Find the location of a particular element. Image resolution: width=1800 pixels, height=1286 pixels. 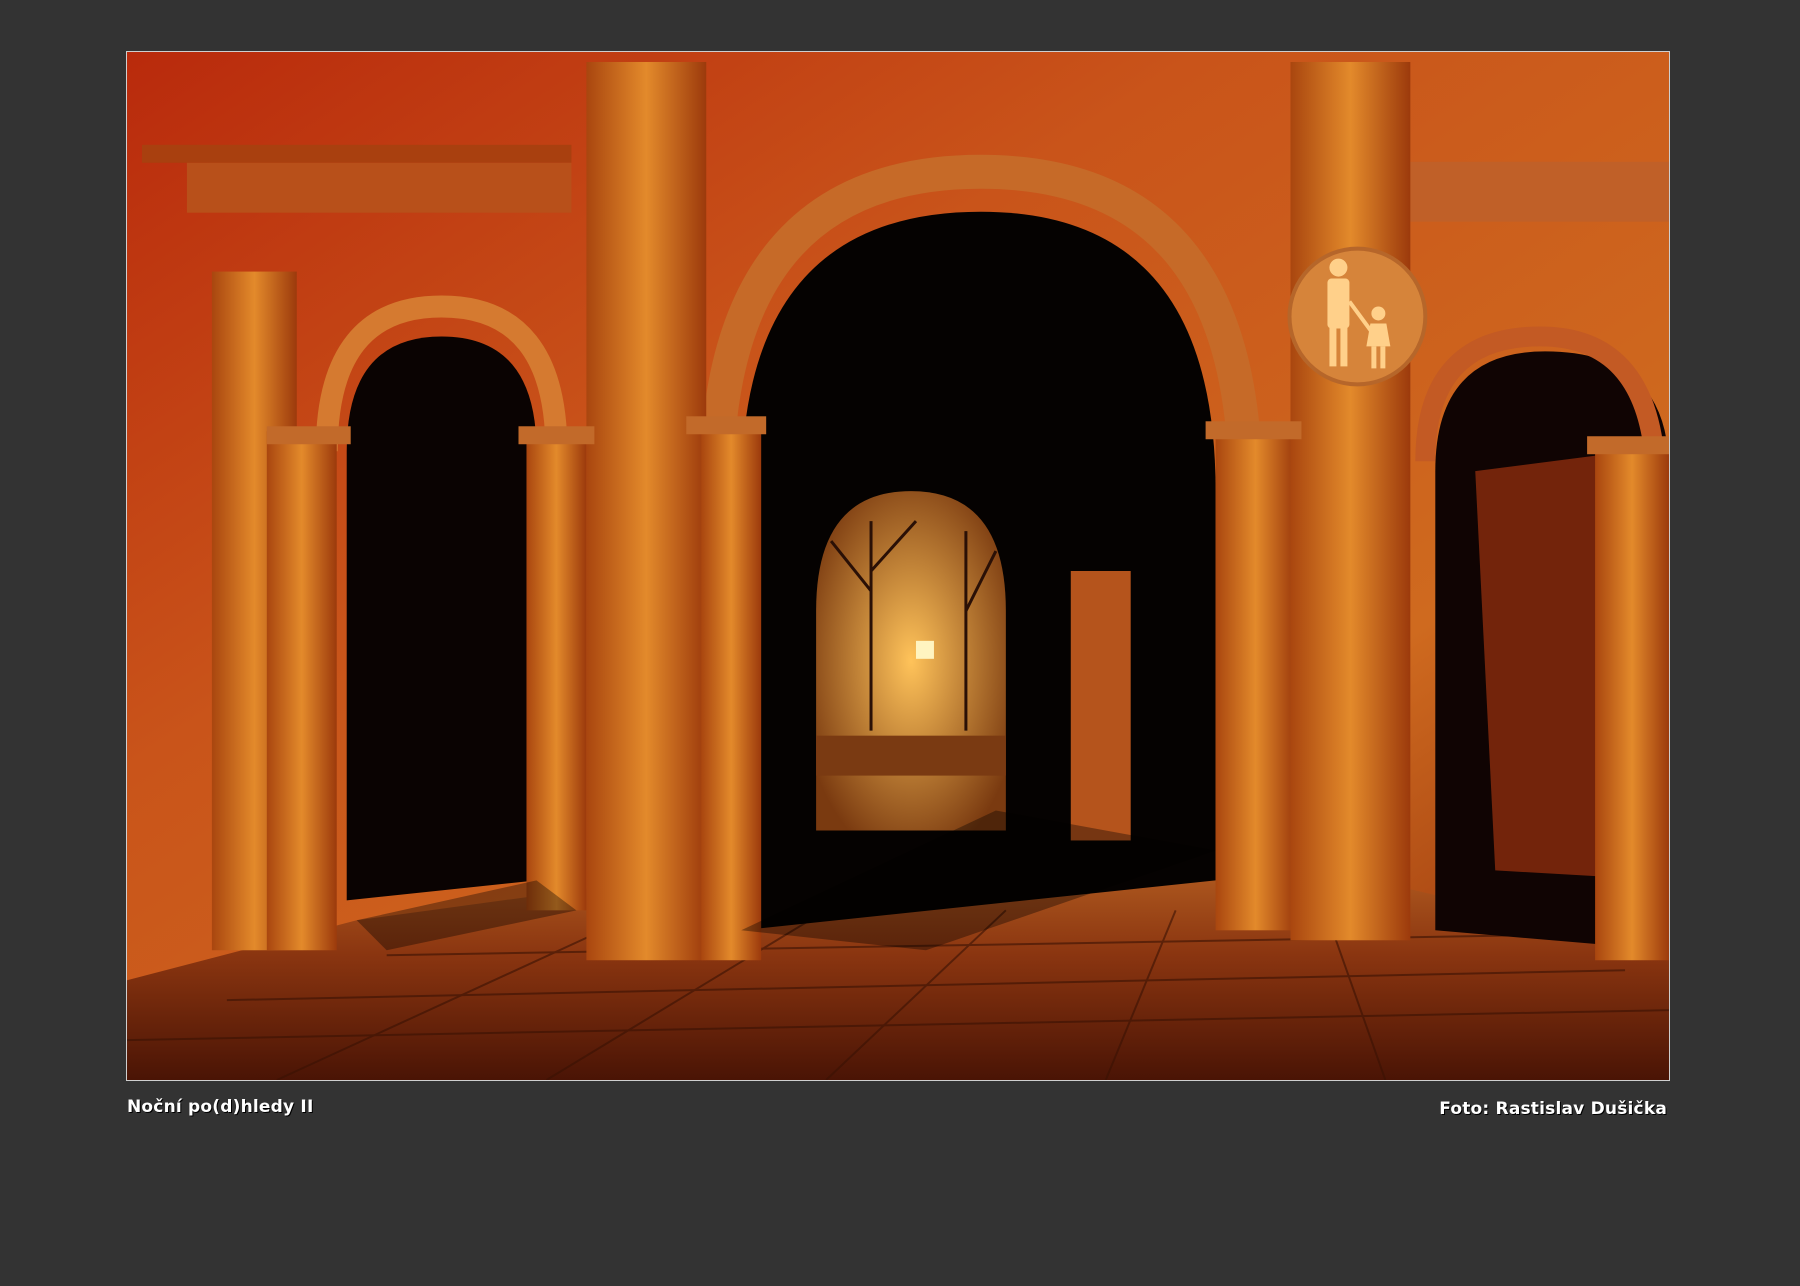

photo-credit: Foto: Rastislav Dušička is located at coordinates (1553, 1109).